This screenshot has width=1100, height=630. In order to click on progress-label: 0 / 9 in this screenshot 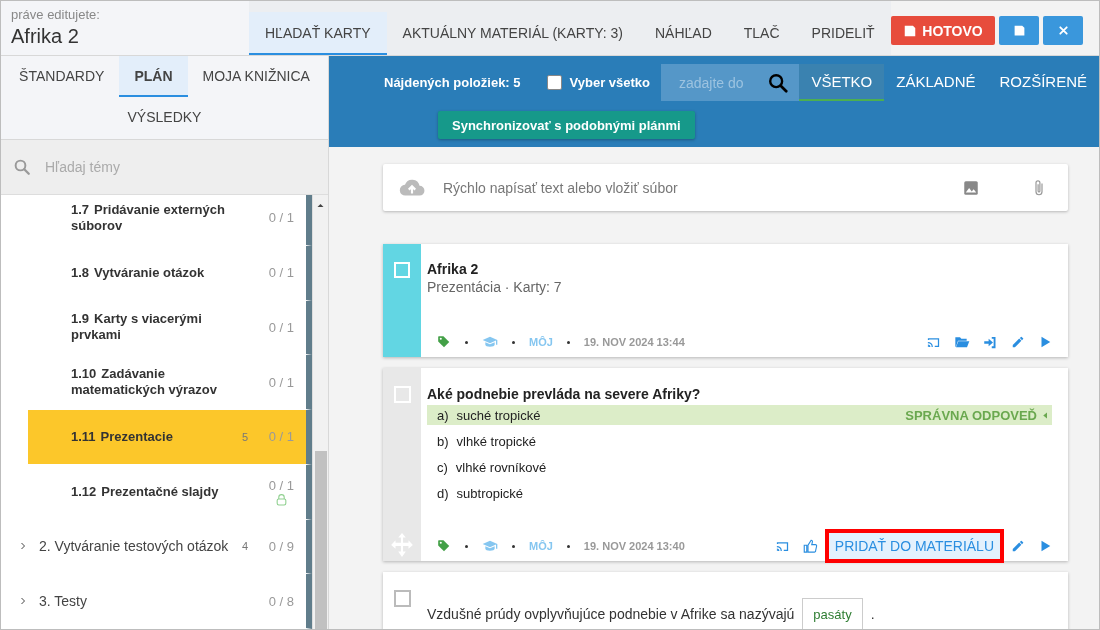, I will do `click(281, 546)`.